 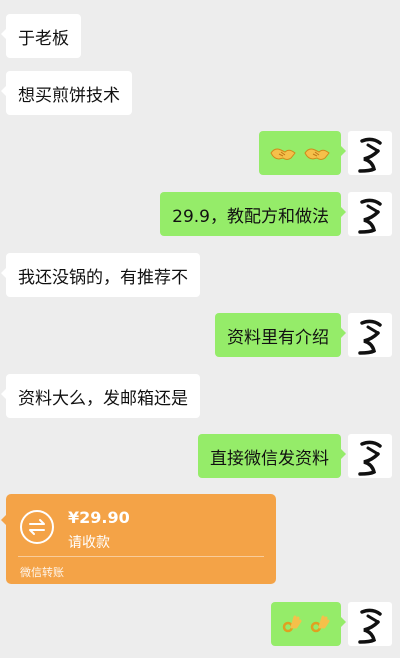 I want to click on message-text: 于老板, so click(x=43, y=38).